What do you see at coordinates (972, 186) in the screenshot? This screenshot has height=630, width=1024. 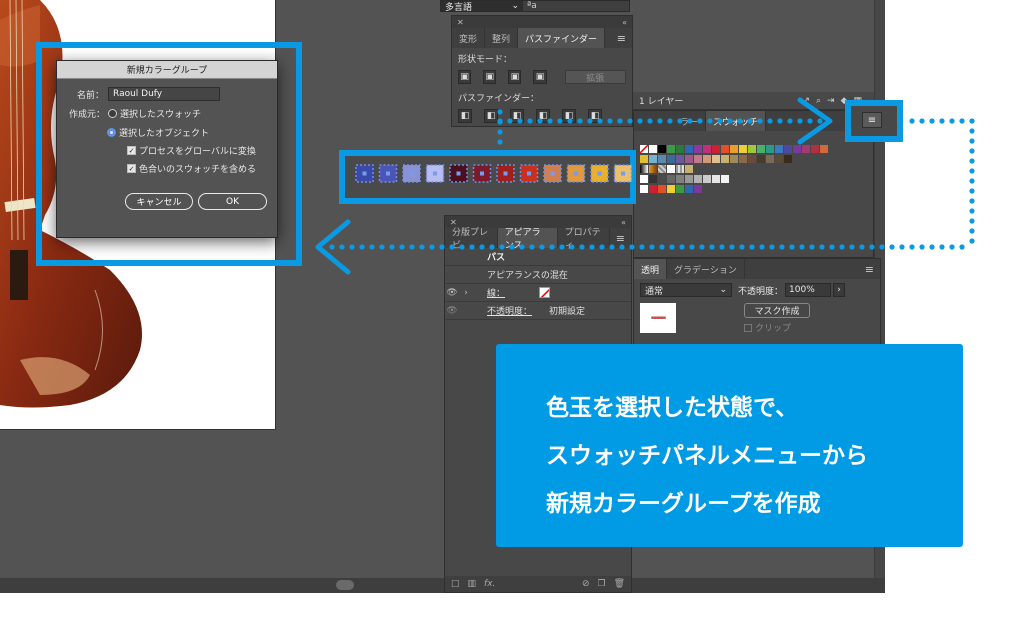 I see `dotted-path-right` at bounding box center [972, 186].